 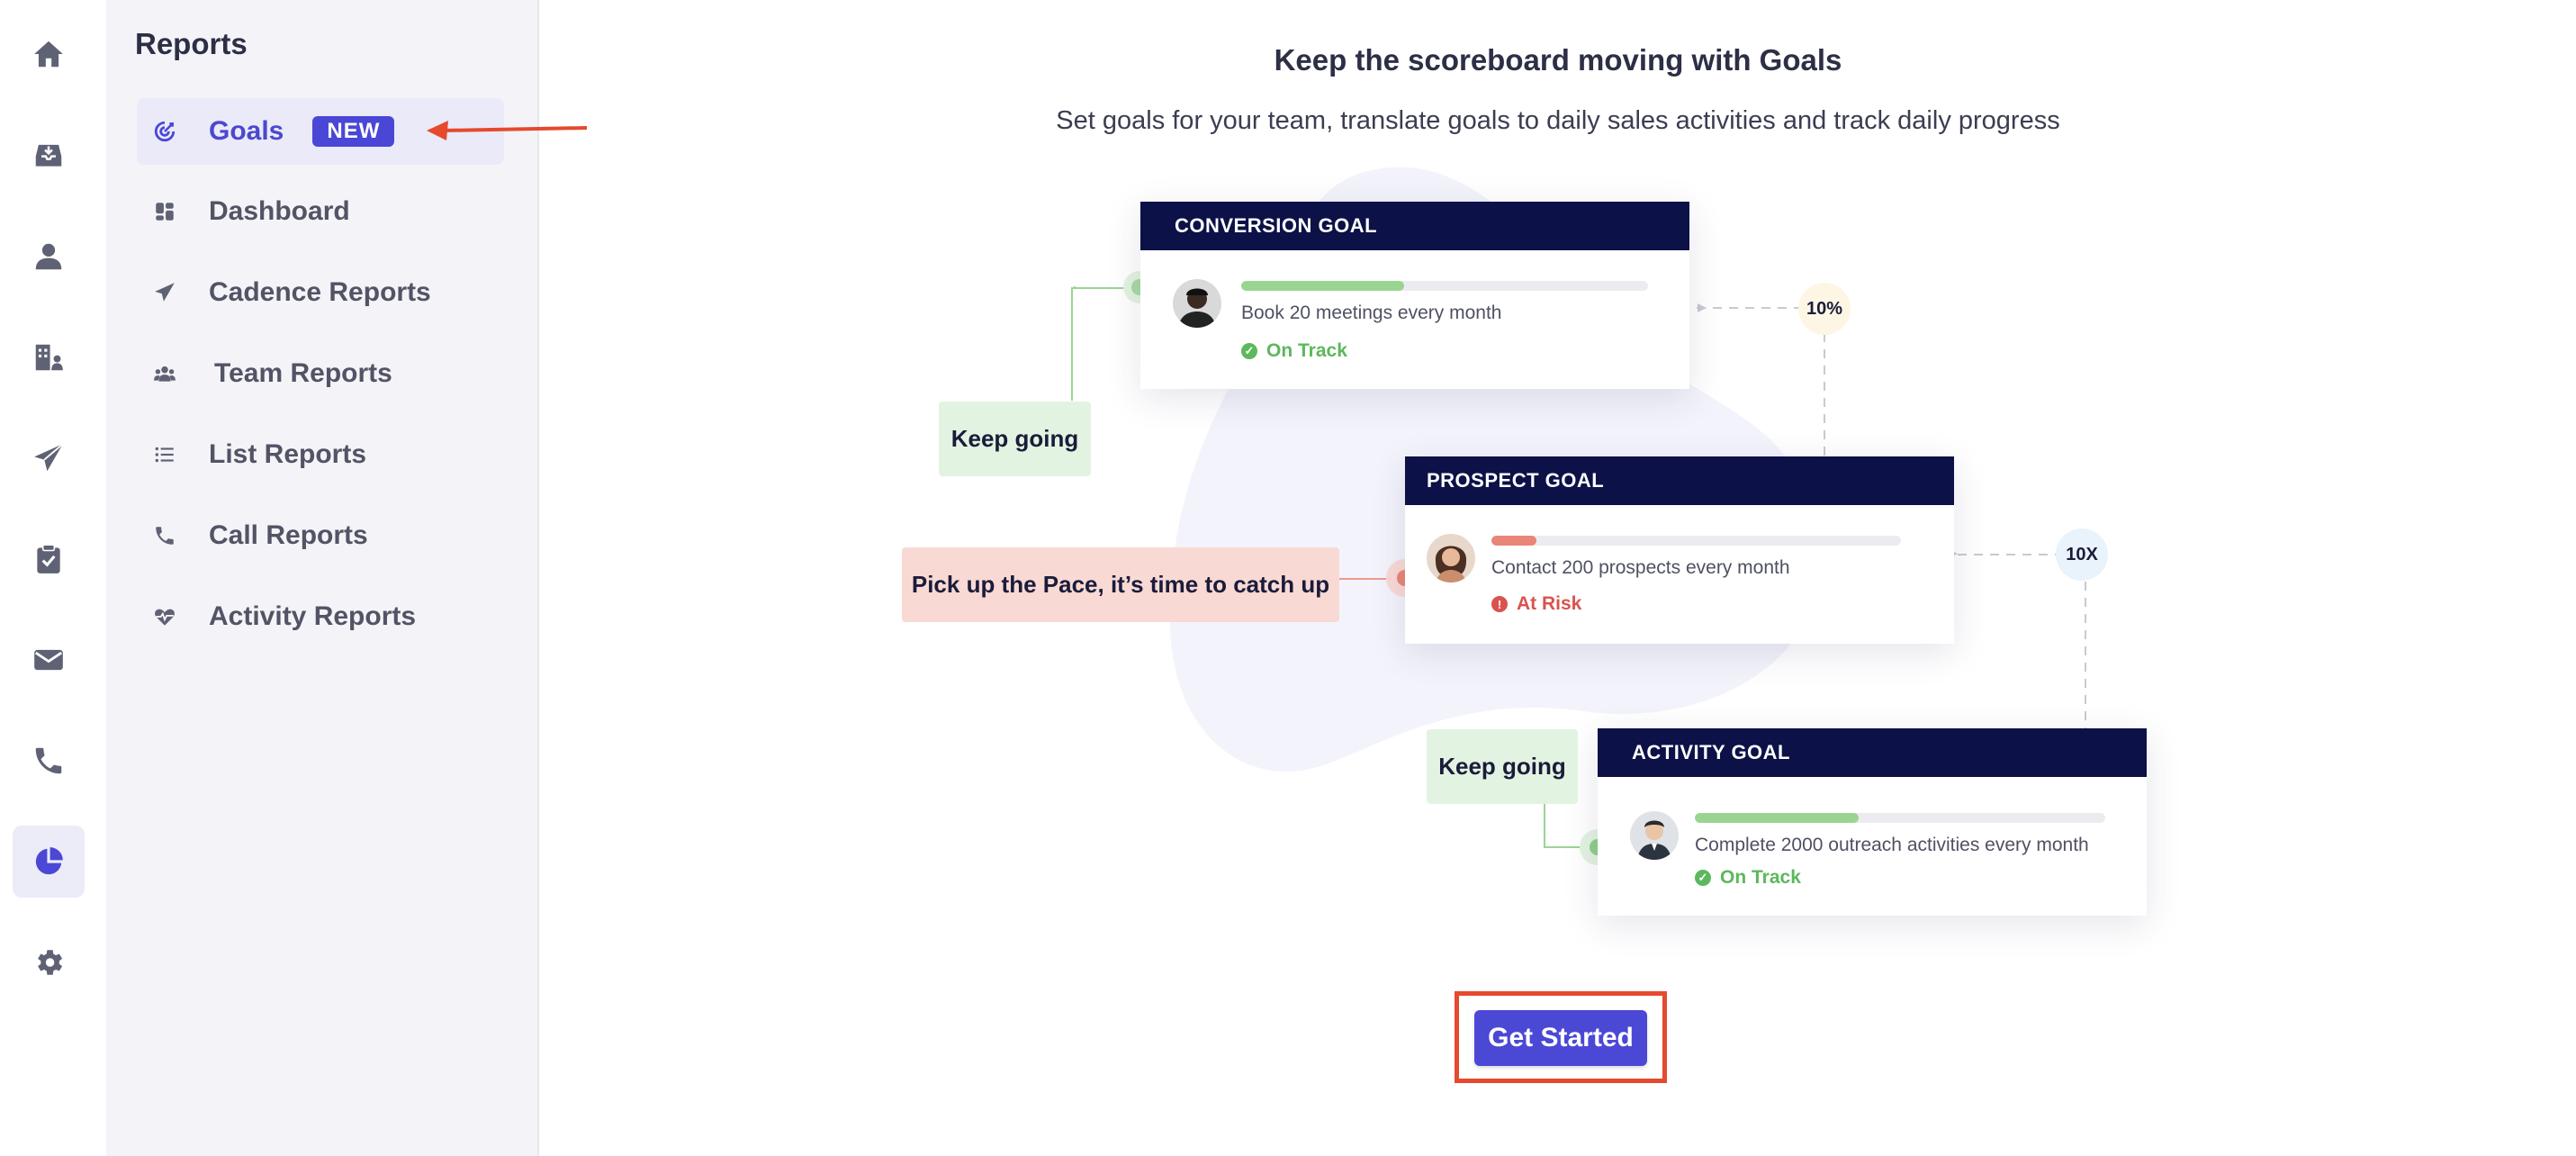 What do you see at coordinates (2082, 554) in the screenshot?
I see `multiplier-10x: 10X` at bounding box center [2082, 554].